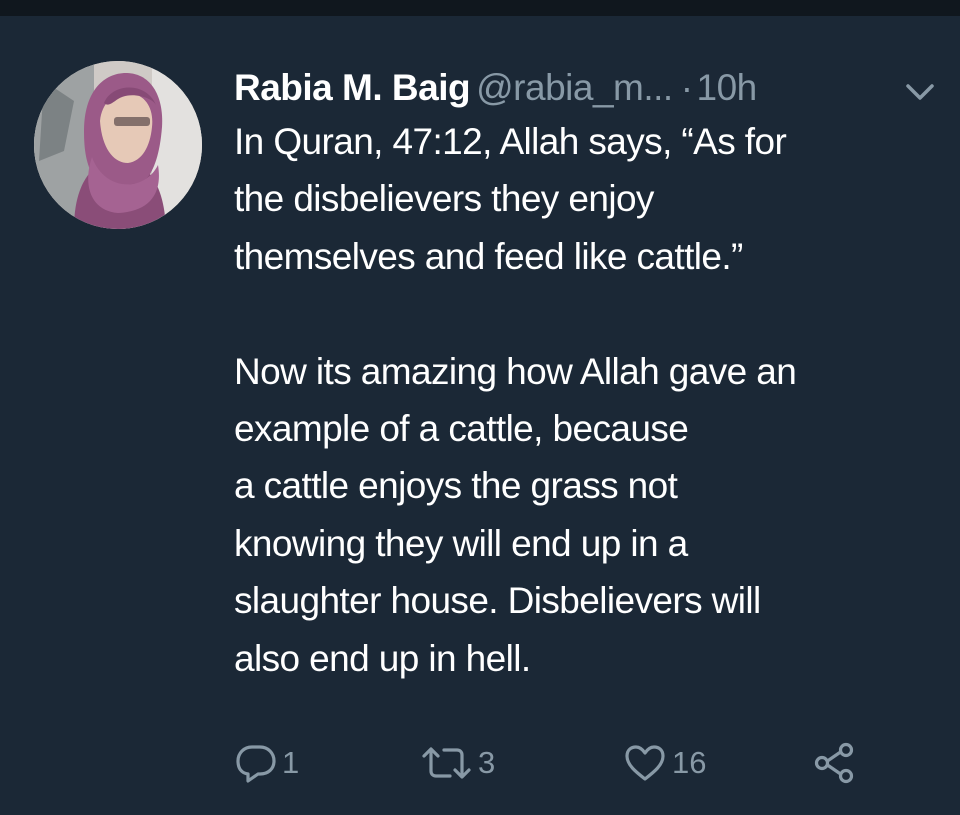 The image size is (960, 815). Describe the element at coordinates (510, 141) in the screenshot. I see `tweet-text-line: In Quran, 47:12, Allah says, “As for` at that location.